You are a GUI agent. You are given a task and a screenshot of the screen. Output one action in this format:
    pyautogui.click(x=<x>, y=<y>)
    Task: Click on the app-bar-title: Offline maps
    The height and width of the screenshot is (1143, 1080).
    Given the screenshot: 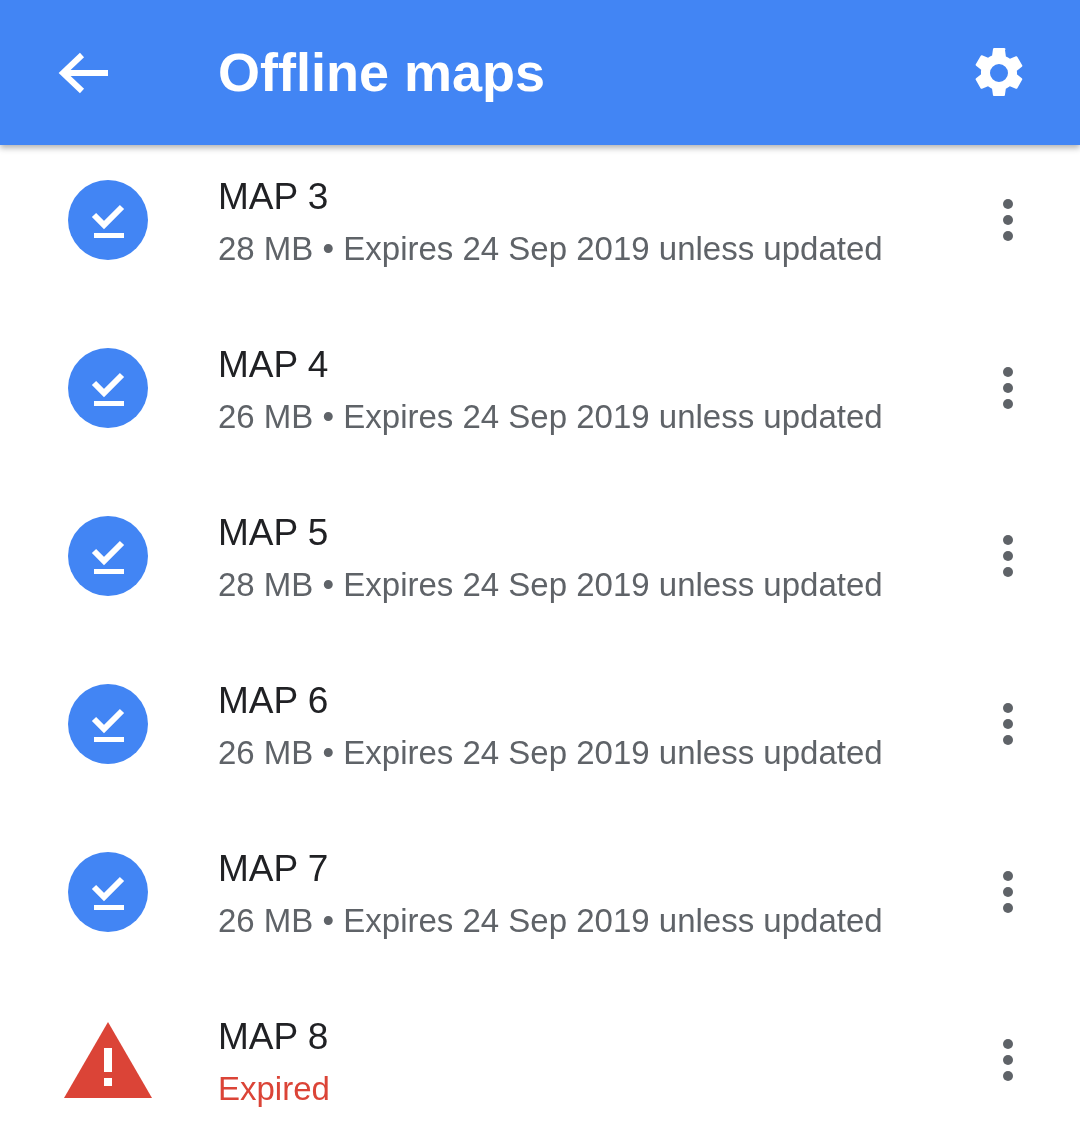 What is the action you would take?
    pyautogui.click(x=382, y=72)
    